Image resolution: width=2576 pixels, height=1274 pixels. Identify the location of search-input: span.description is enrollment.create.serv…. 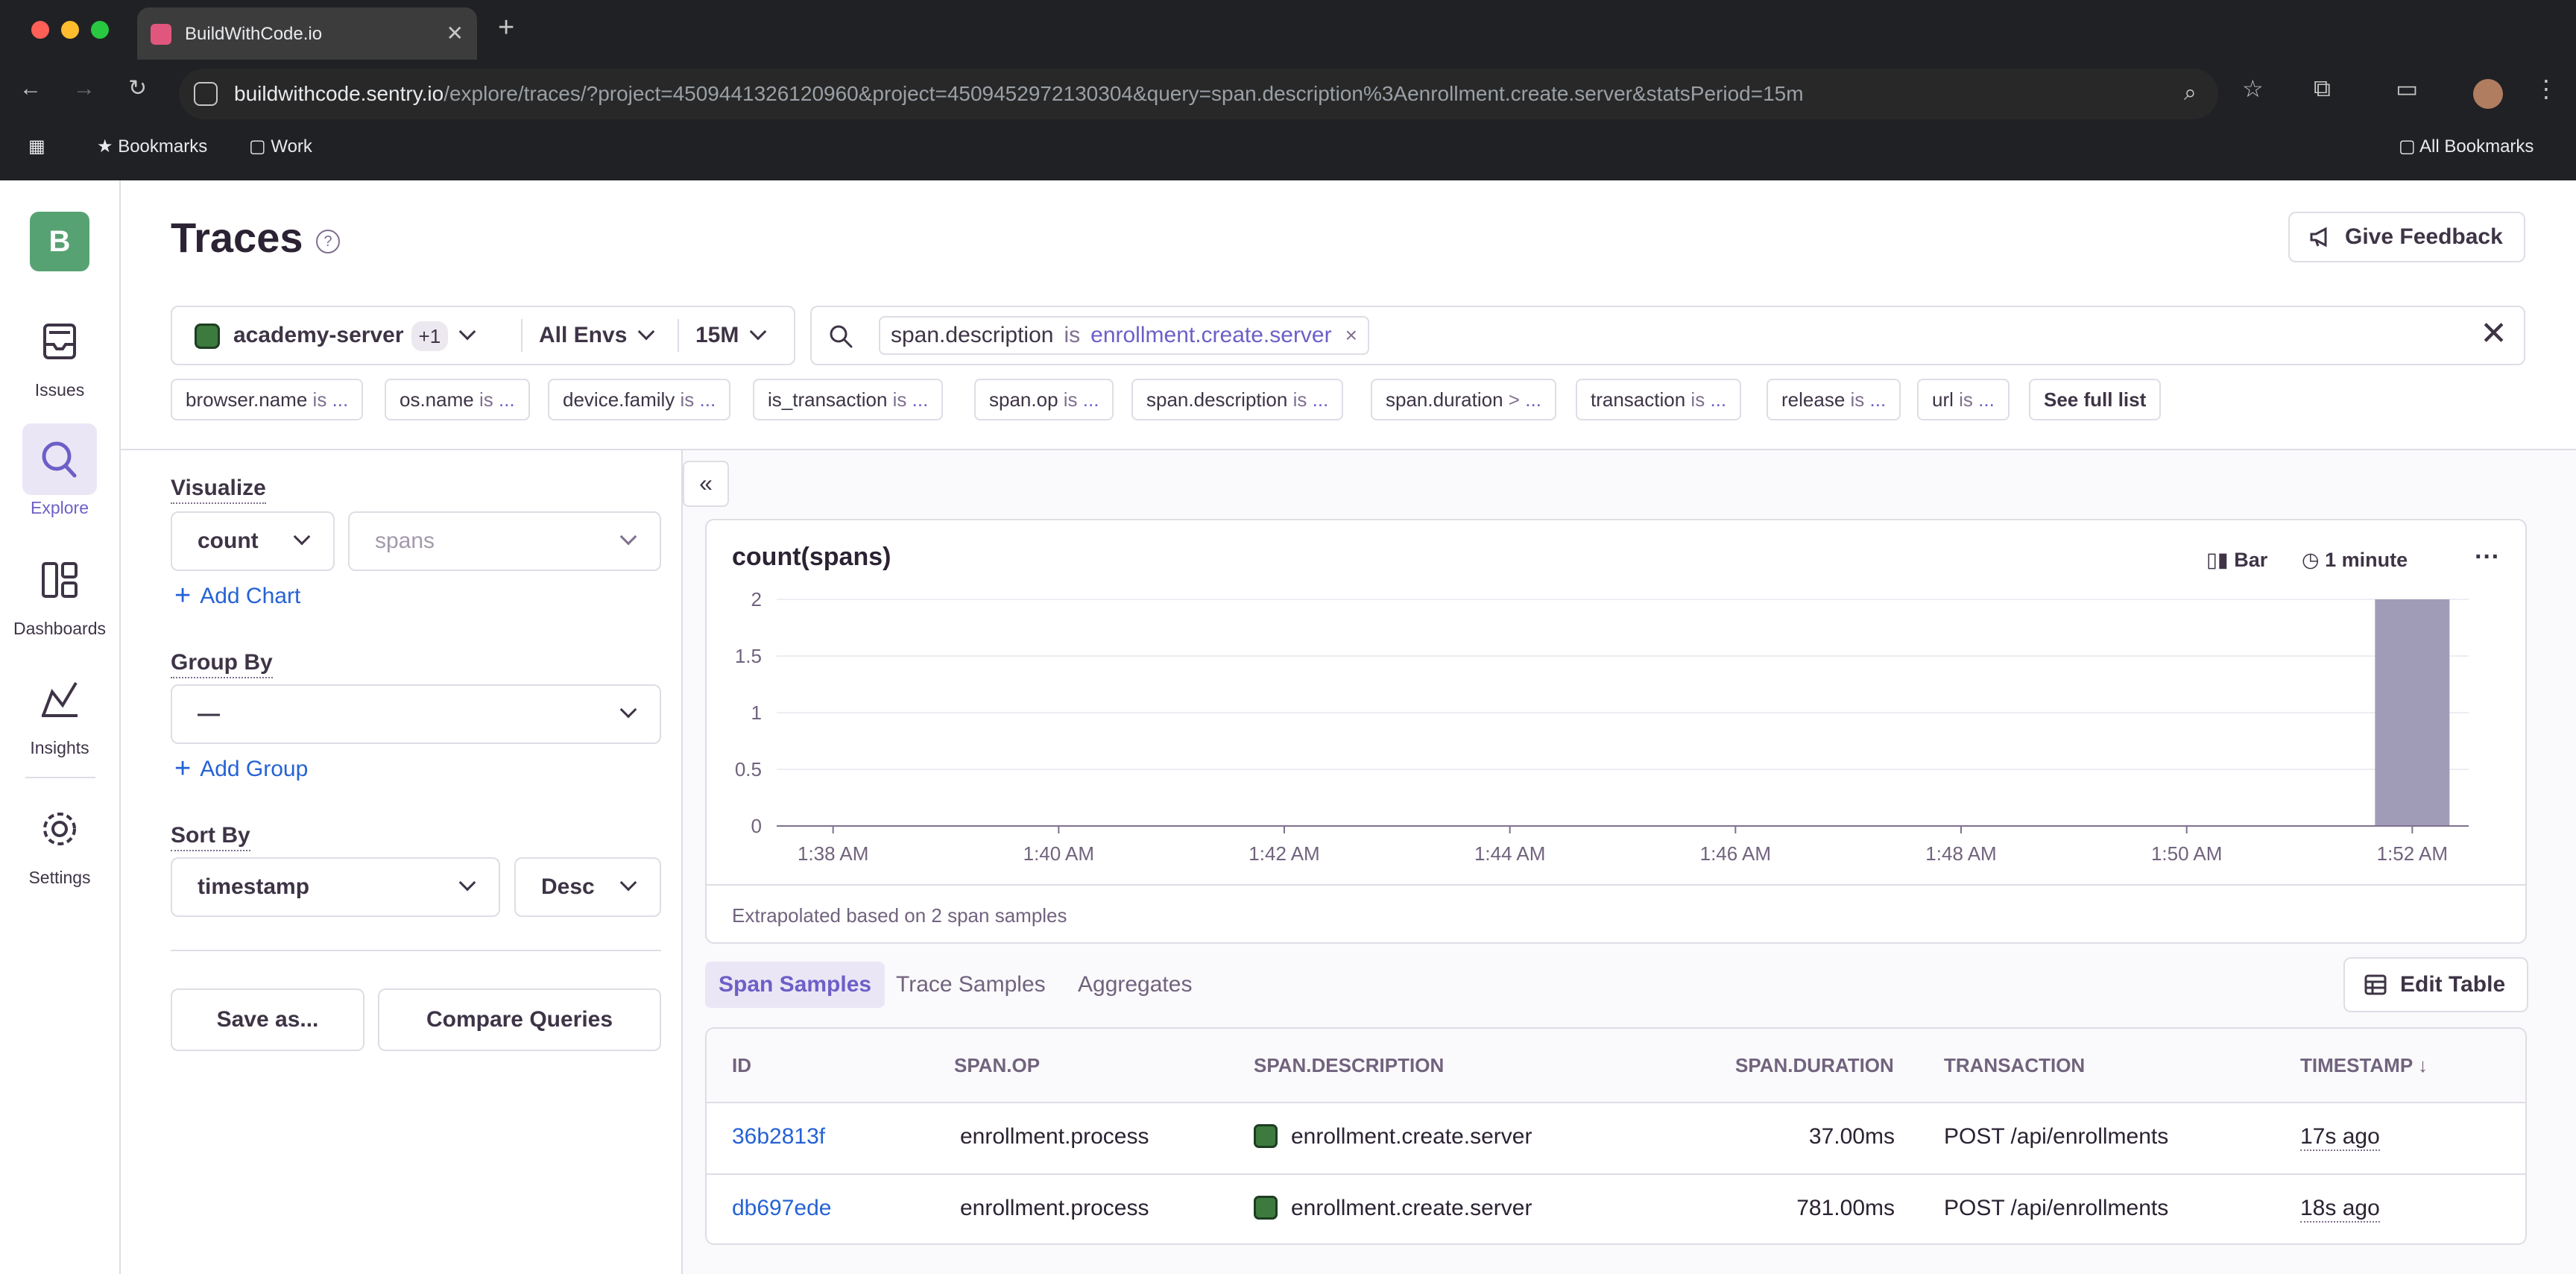
(1667, 335).